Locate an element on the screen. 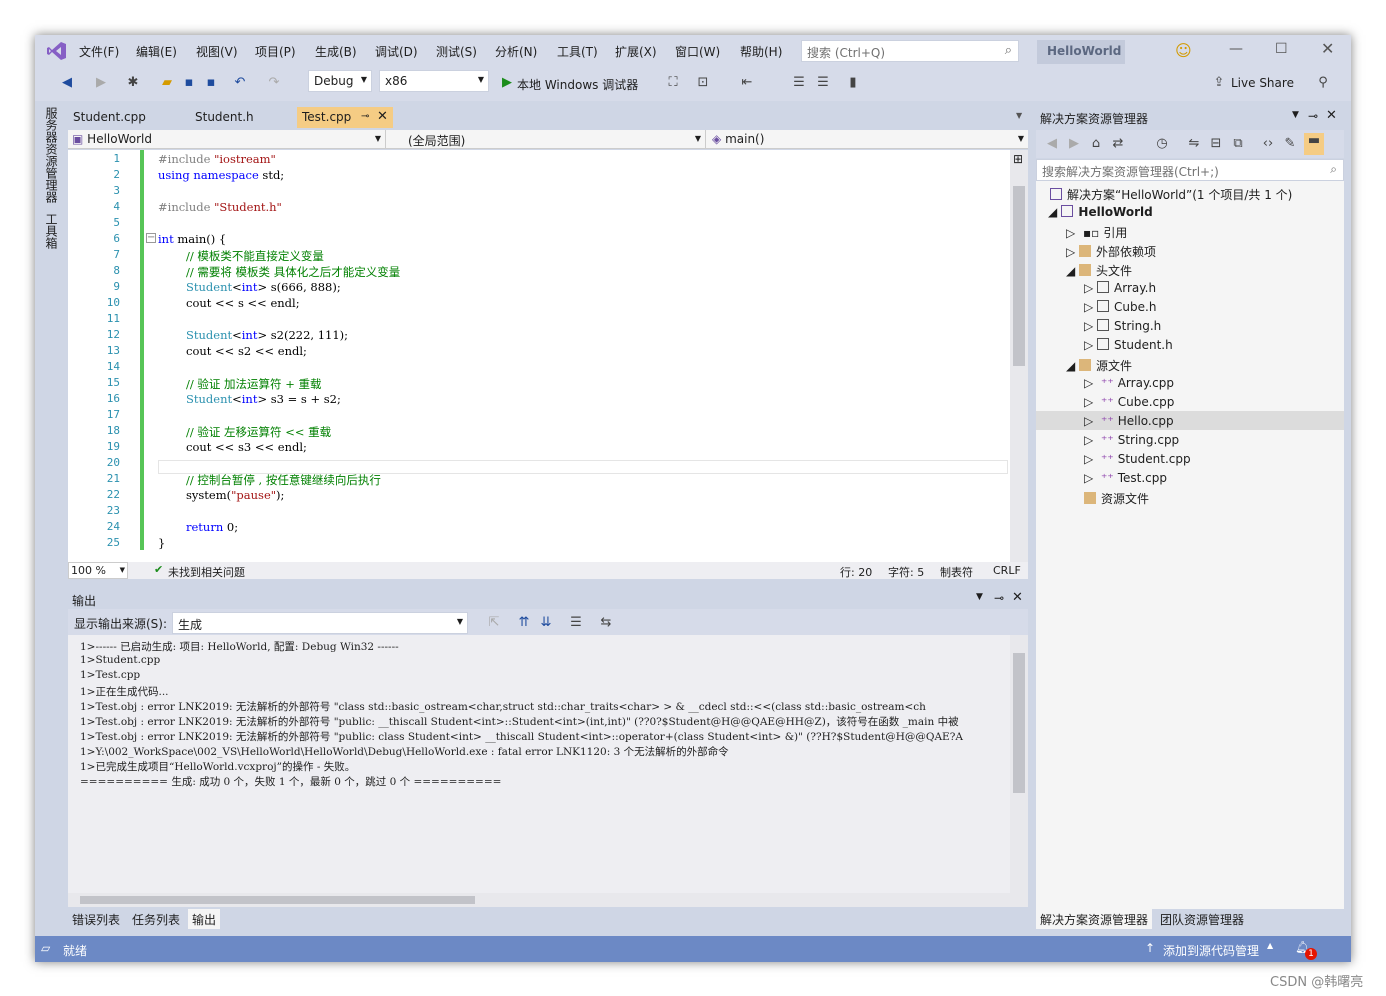  close-tab-icon: ✕ is located at coordinates (382, 116).